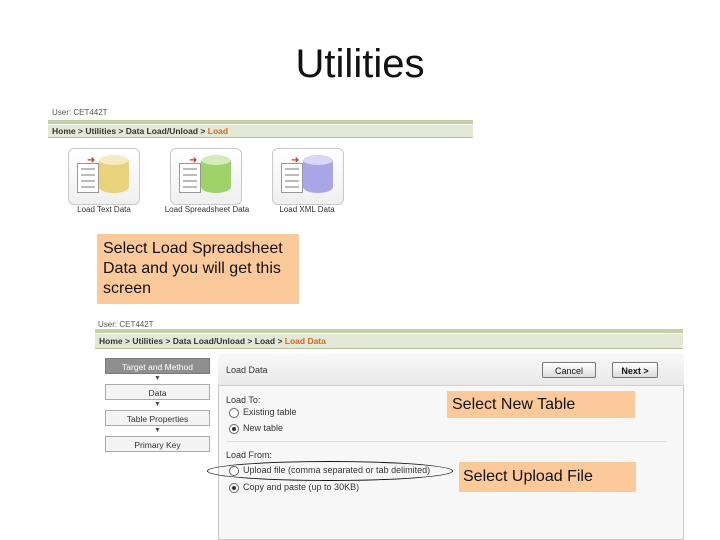 This screenshot has width=720, height=540. What do you see at coordinates (270, 412) in the screenshot?
I see `existing-table-label: Existing table` at bounding box center [270, 412].